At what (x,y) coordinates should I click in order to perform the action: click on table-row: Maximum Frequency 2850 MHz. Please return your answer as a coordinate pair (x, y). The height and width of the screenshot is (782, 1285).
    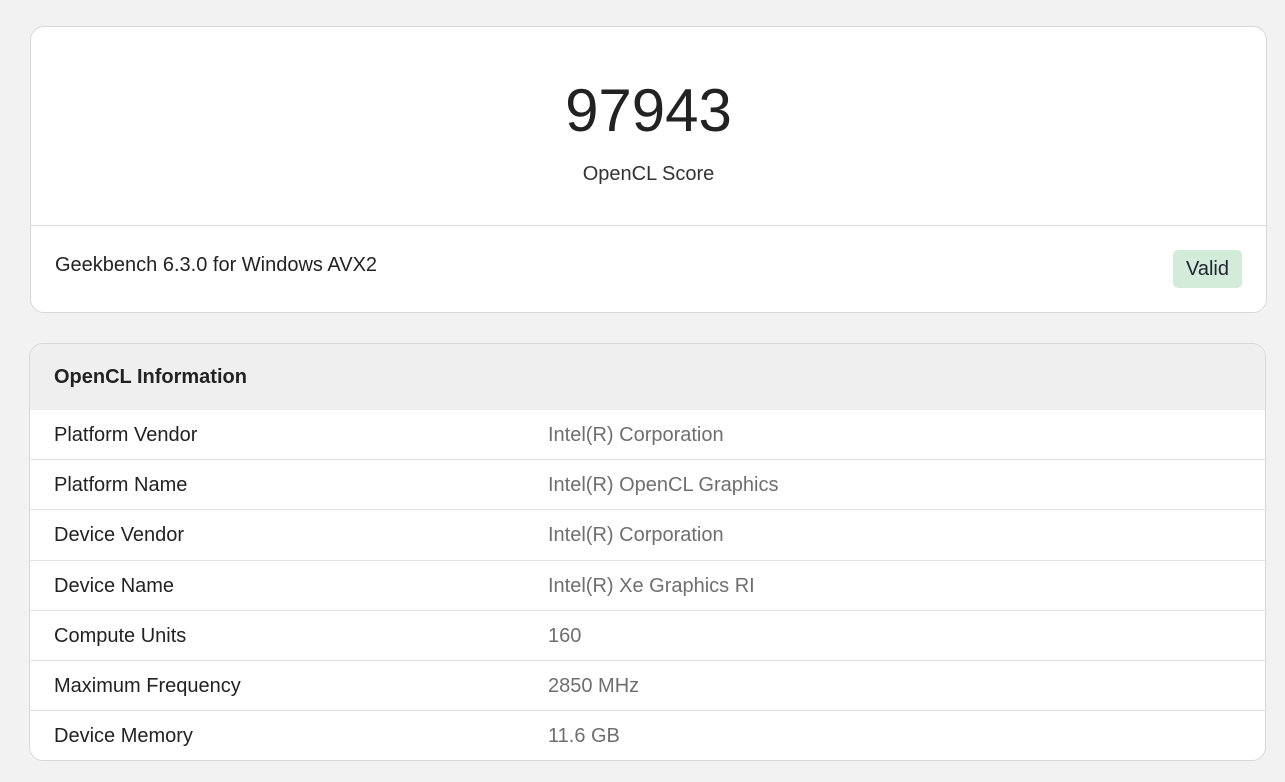
    Looking at the image, I should click on (647, 686).